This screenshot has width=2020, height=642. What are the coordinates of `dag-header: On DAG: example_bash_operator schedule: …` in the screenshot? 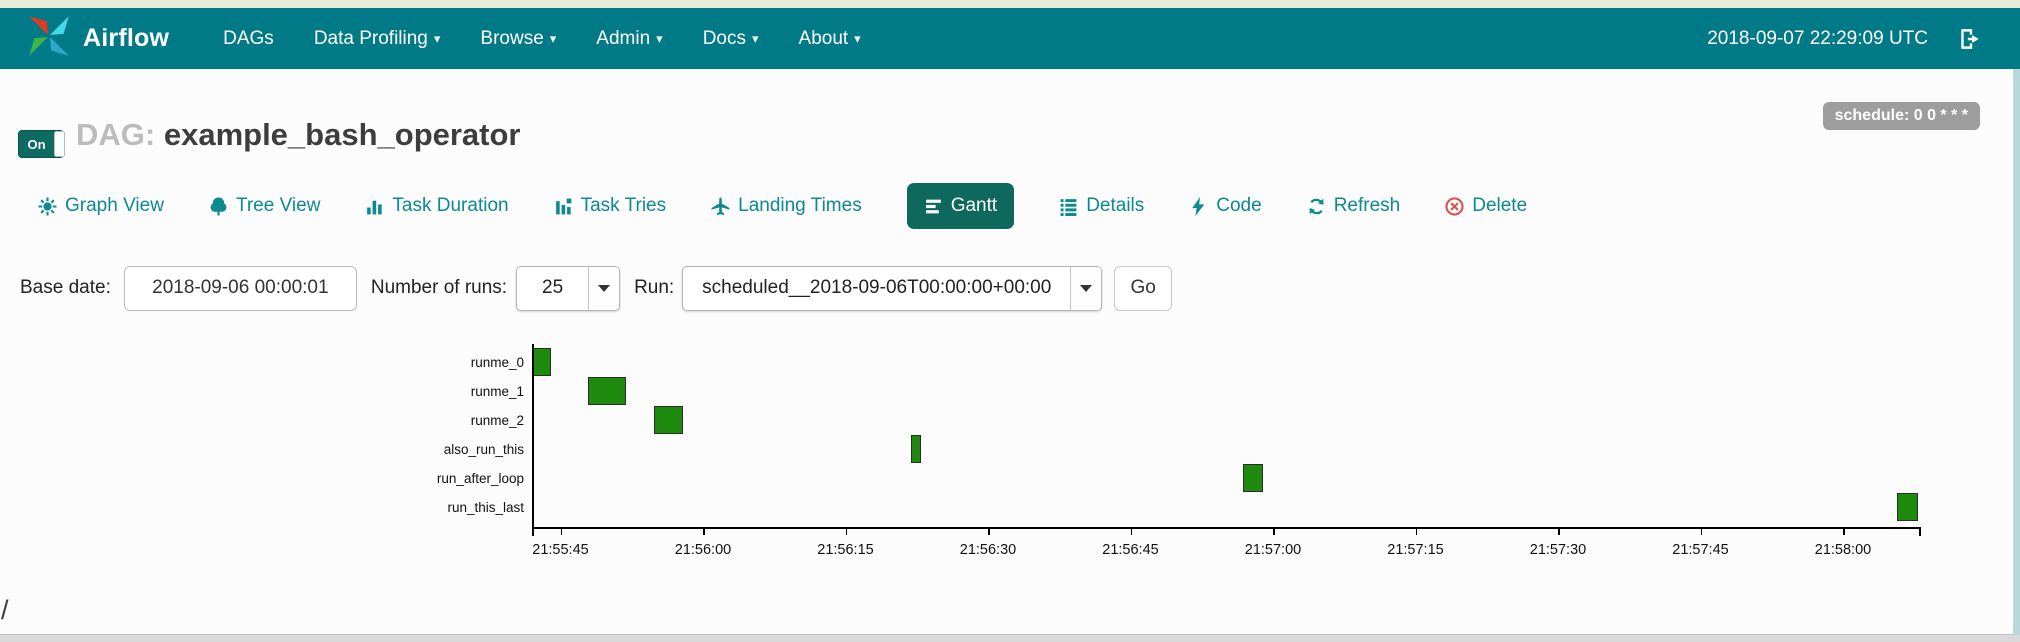 It's located at (1010, 137).